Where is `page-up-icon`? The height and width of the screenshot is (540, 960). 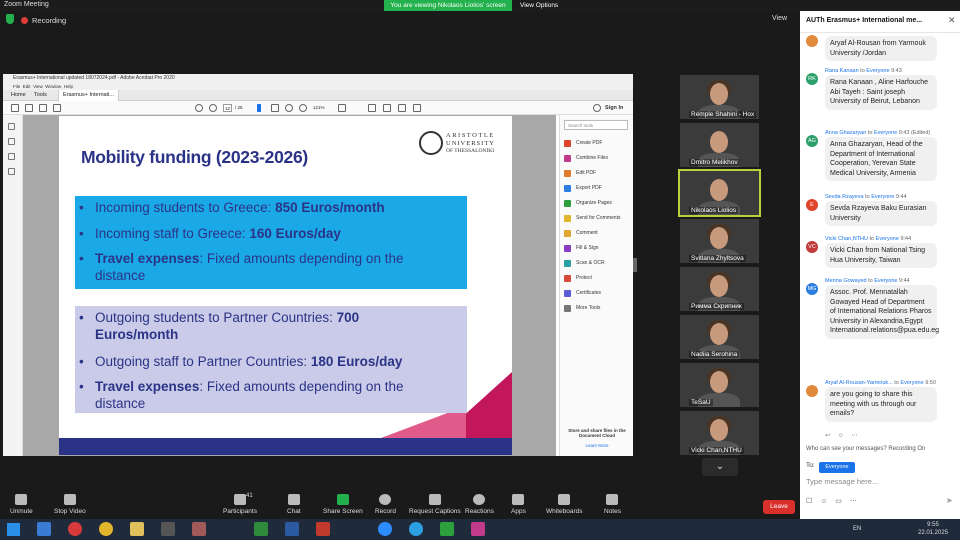
page-up-icon is located at coordinates (199, 108).